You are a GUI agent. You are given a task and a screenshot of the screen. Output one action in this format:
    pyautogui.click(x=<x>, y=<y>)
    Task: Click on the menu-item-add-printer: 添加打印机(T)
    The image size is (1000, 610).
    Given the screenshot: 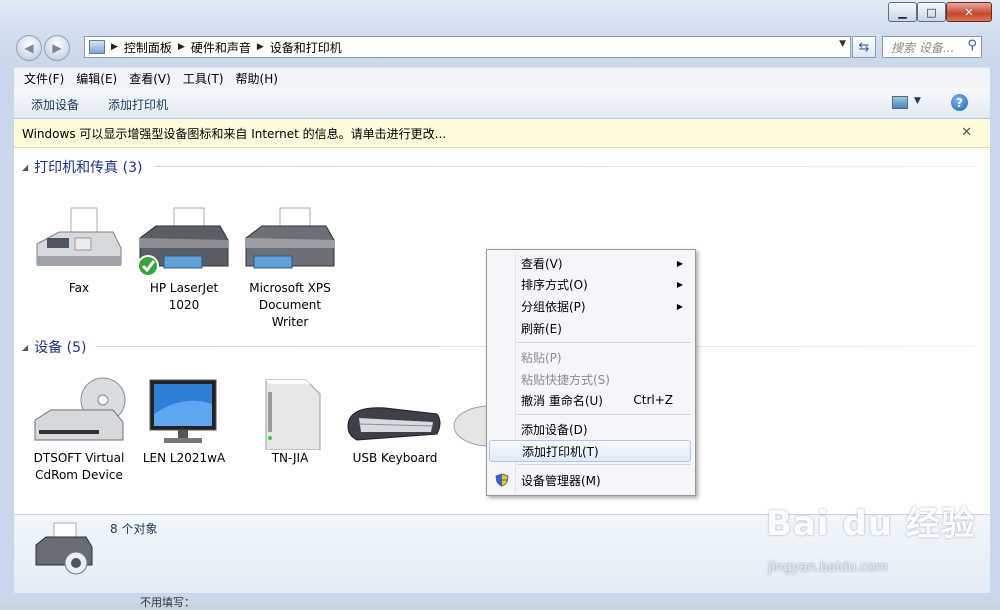 What is the action you would take?
    pyautogui.click(x=590, y=451)
    